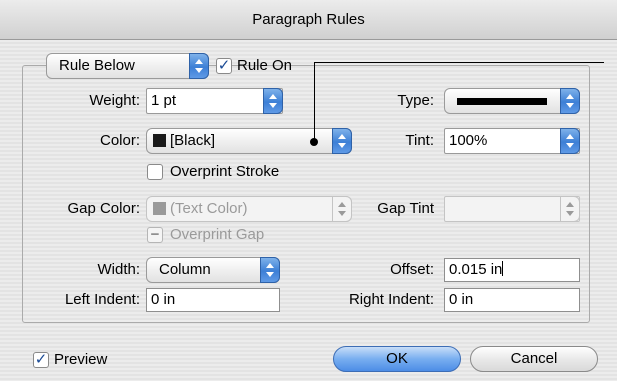 The width and height of the screenshot is (617, 381). What do you see at coordinates (461, 299) in the screenshot?
I see `right-indent-value: 0 in` at bounding box center [461, 299].